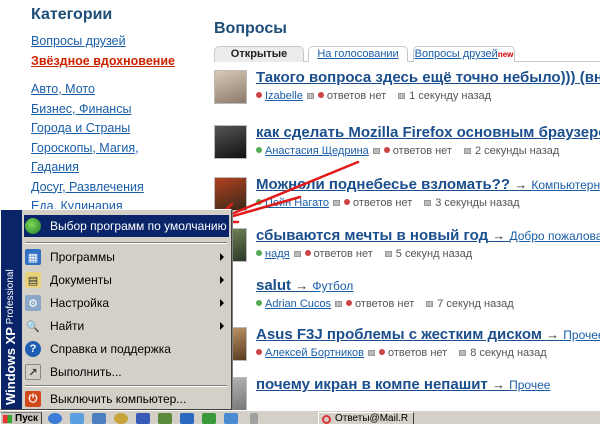 This screenshot has width=600, height=424. Describe the element at coordinates (314, 353) in the screenshot. I see `question-user: Алексей Бортников` at that location.